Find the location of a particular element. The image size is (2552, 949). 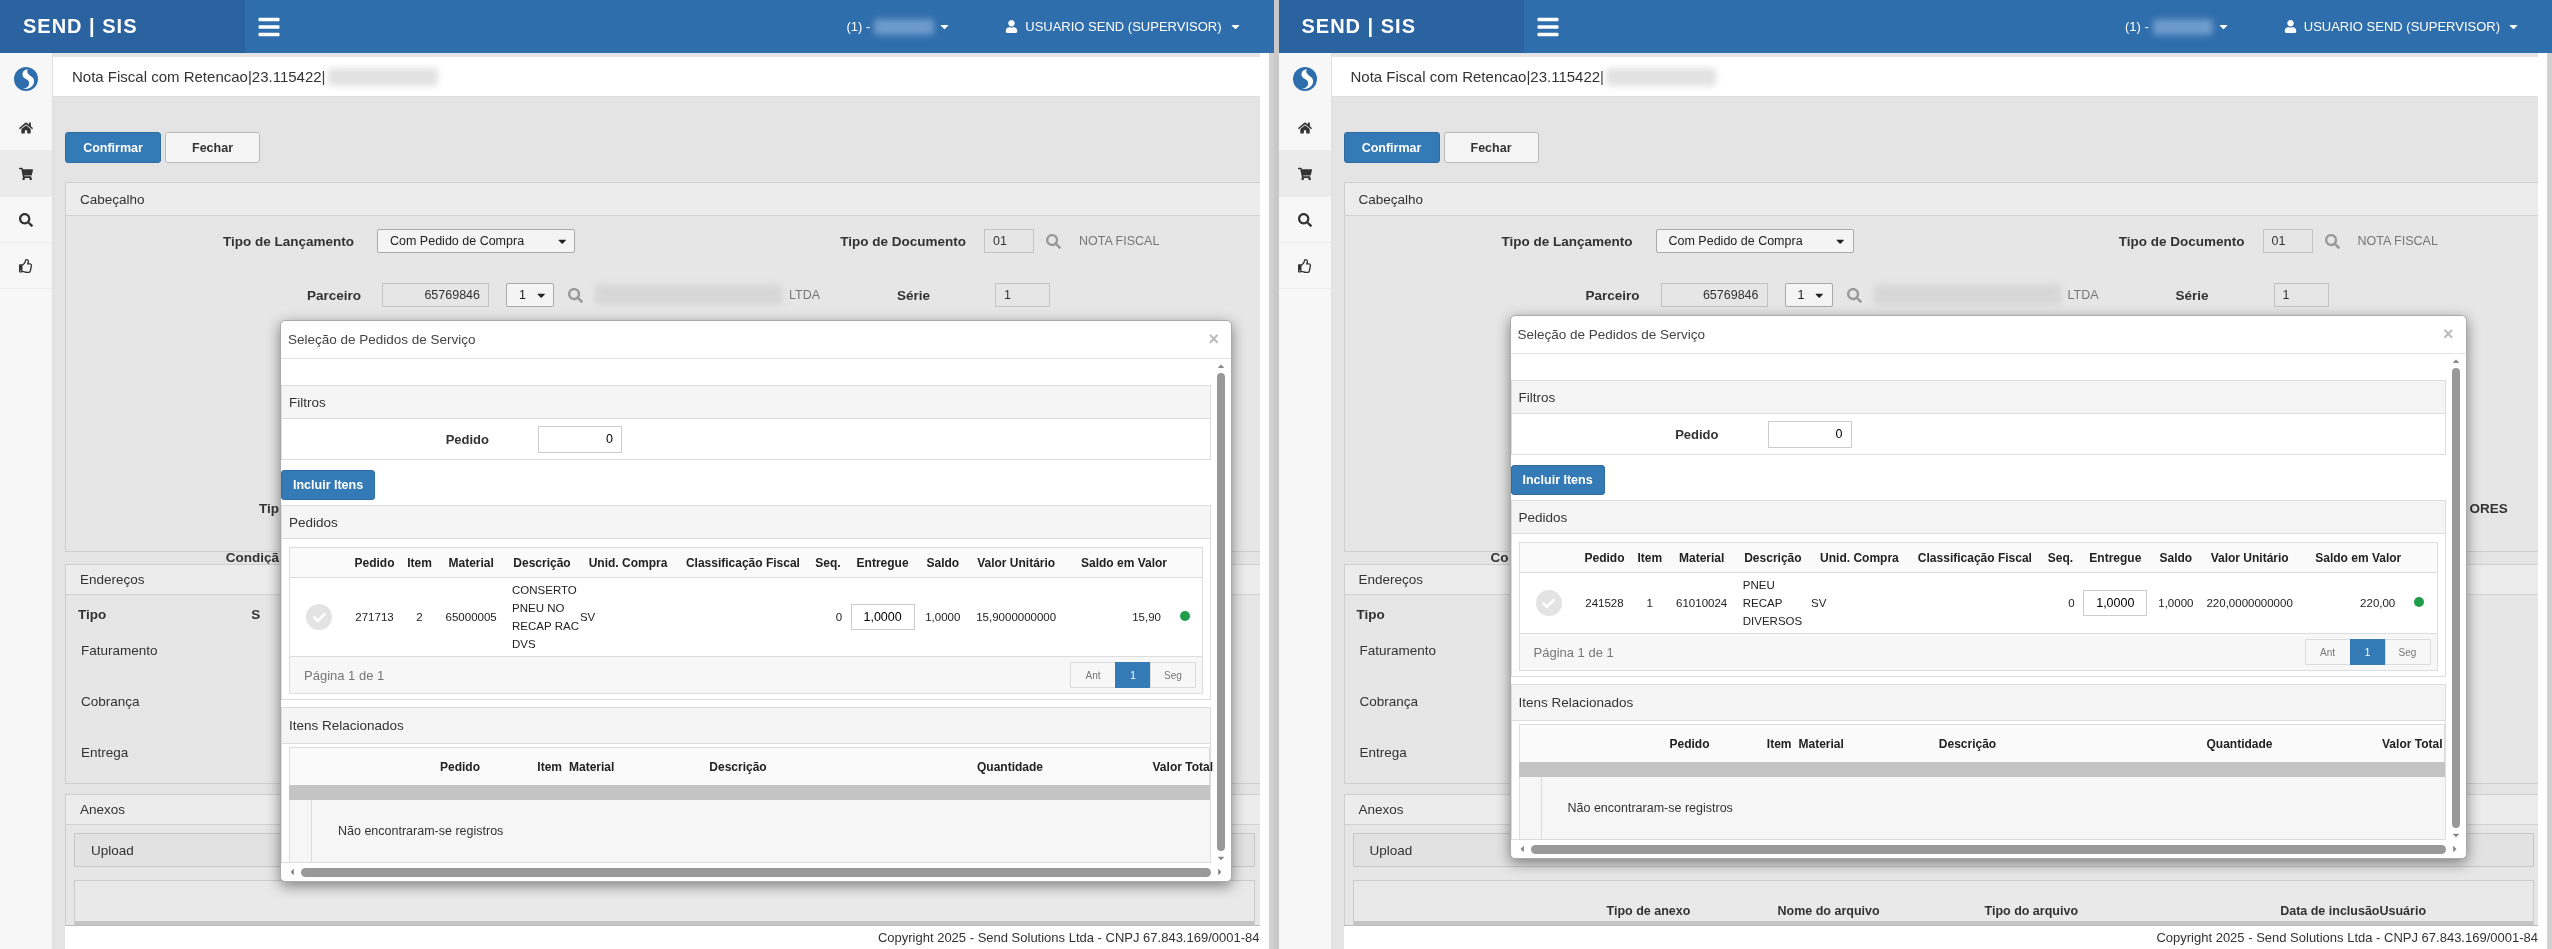

panel-title: Cabeçalho is located at coordinates (663, 199).